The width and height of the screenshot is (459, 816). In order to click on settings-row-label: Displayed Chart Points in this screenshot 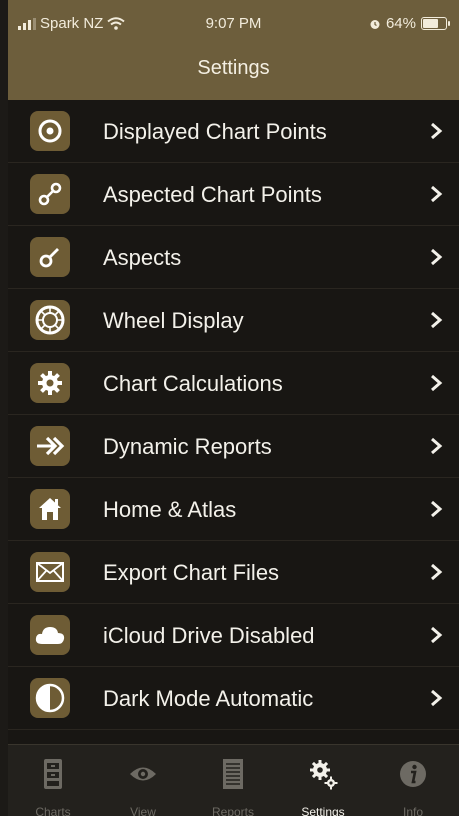, I will do `click(215, 131)`.